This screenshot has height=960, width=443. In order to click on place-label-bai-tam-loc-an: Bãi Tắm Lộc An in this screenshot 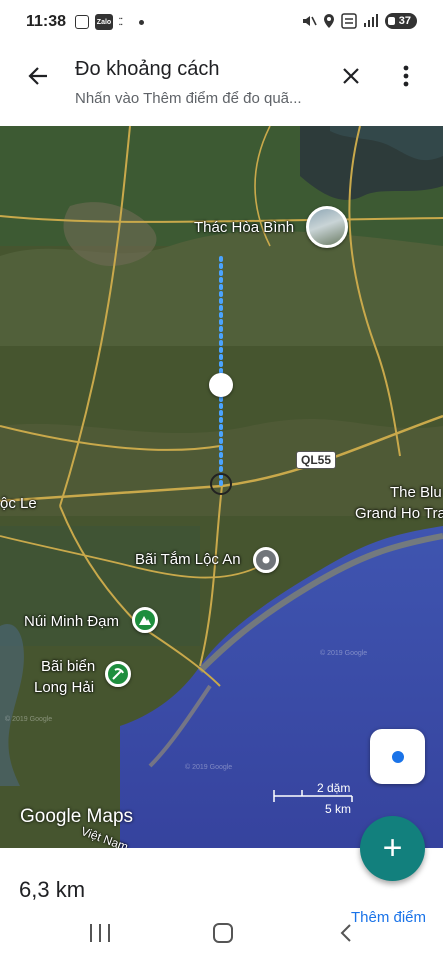, I will do `click(188, 559)`.